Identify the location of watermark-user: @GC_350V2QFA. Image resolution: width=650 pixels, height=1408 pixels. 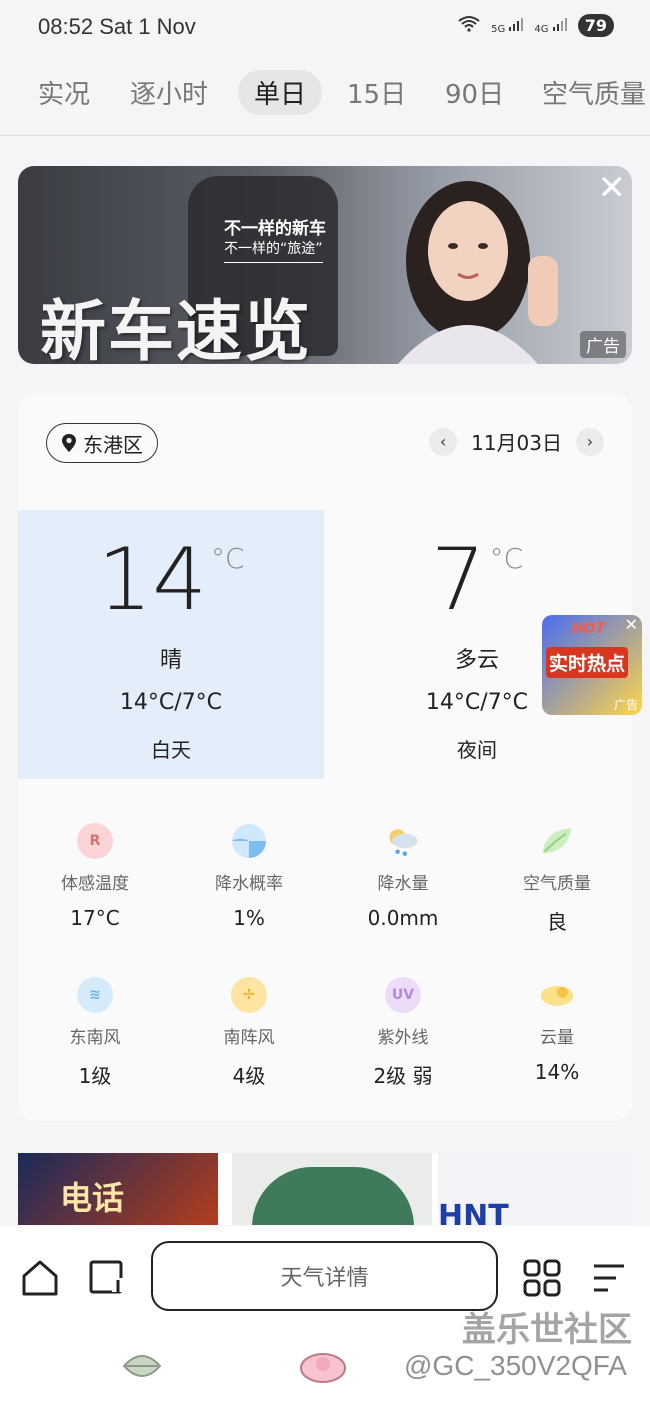
(515, 1365).